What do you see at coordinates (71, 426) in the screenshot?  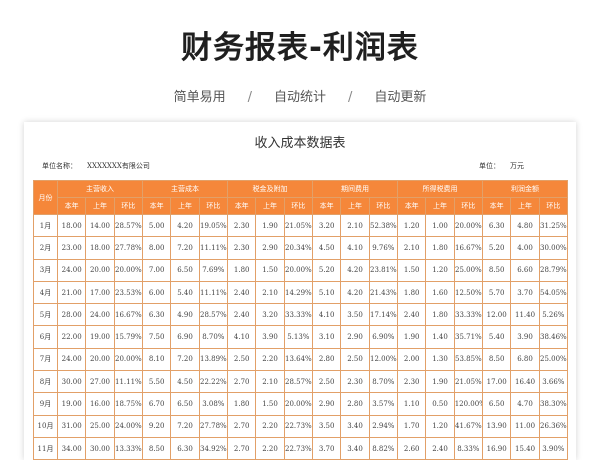 I see `table-cell: 31.00` at bounding box center [71, 426].